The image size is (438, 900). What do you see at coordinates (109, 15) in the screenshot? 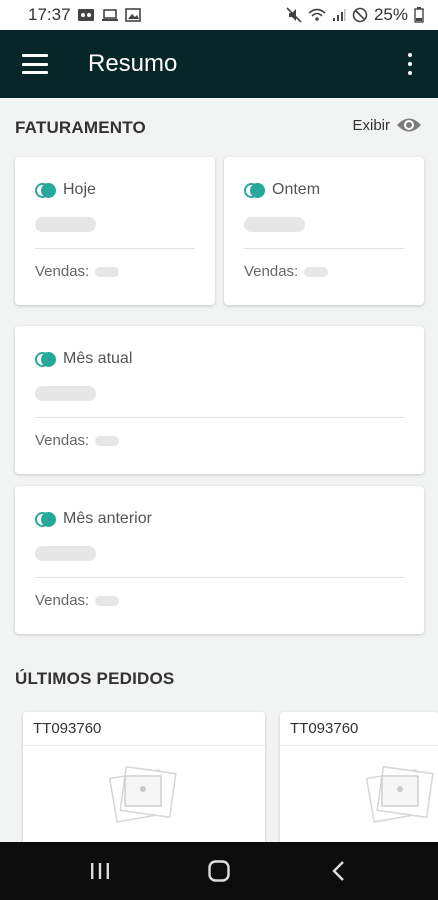
I see `laptop-icon` at bounding box center [109, 15].